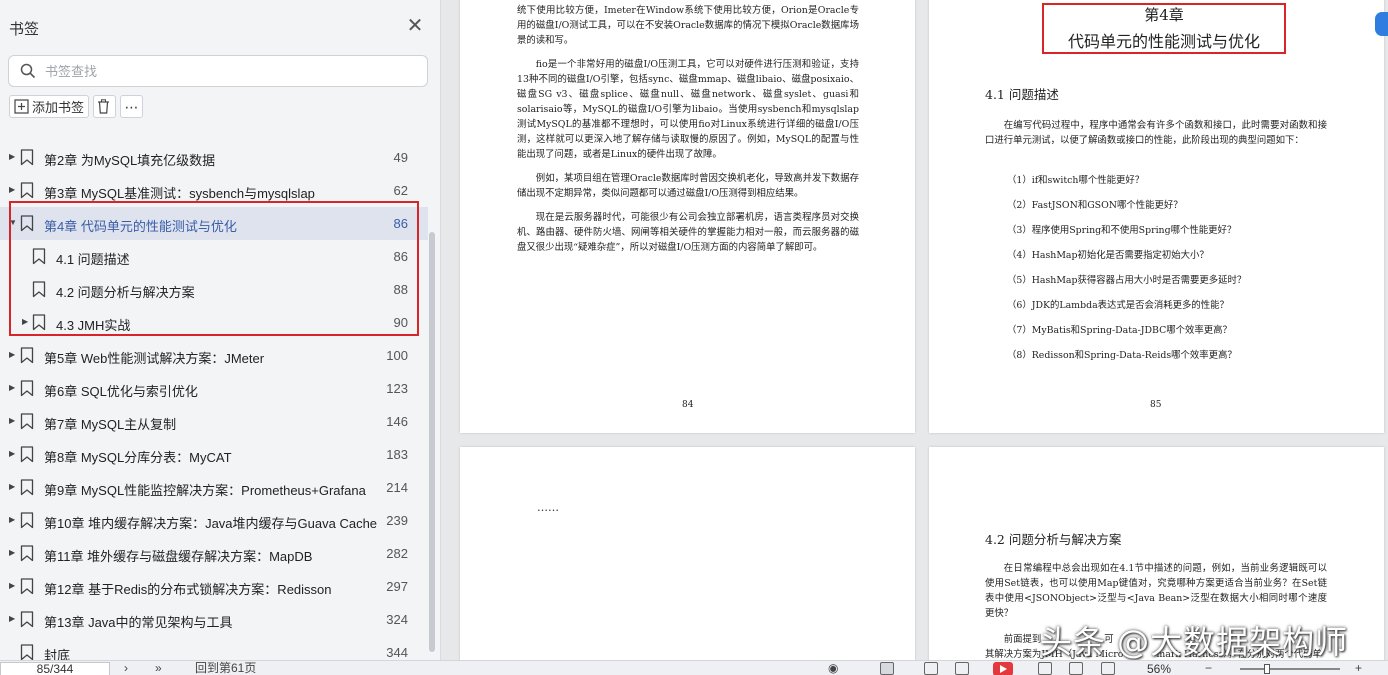 This screenshot has width=1388, height=675. Describe the element at coordinates (415, 26) in the screenshot. I see `close-icon: ✕` at that location.